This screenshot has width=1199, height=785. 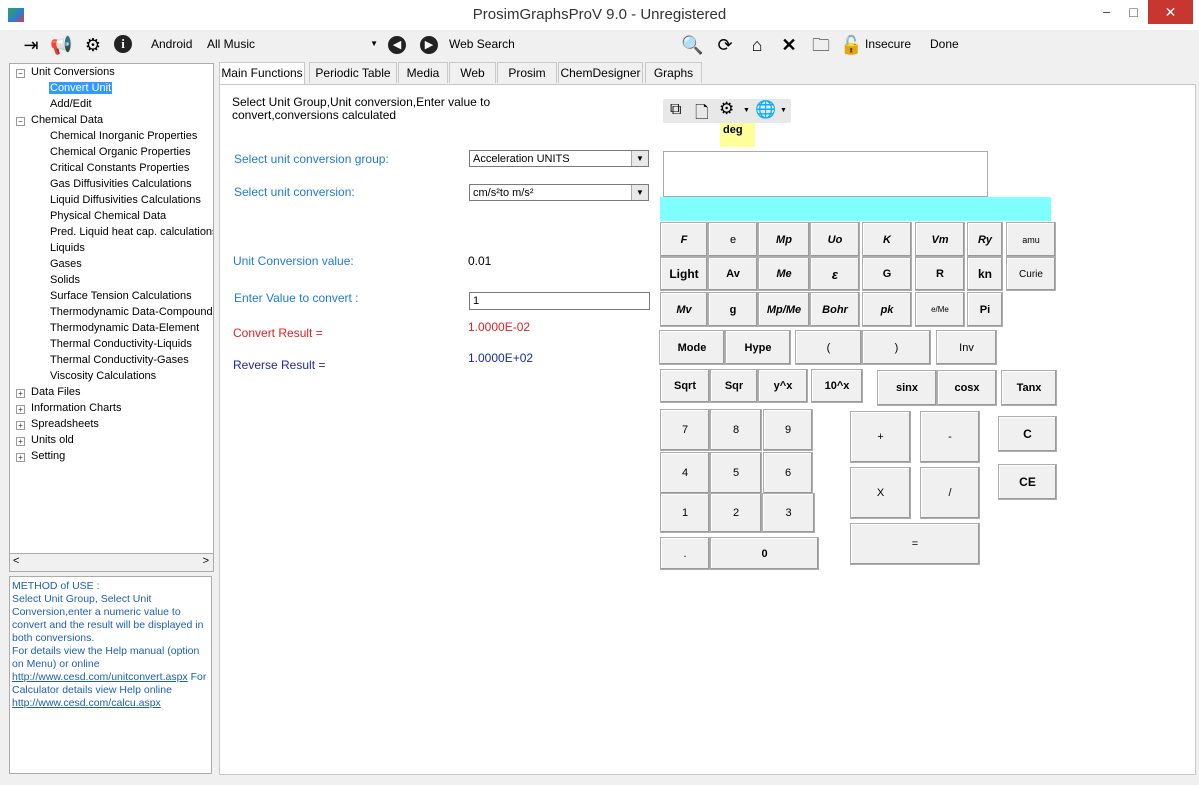 I want to click on chevron-right-icon: >, so click(x=206, y=561).